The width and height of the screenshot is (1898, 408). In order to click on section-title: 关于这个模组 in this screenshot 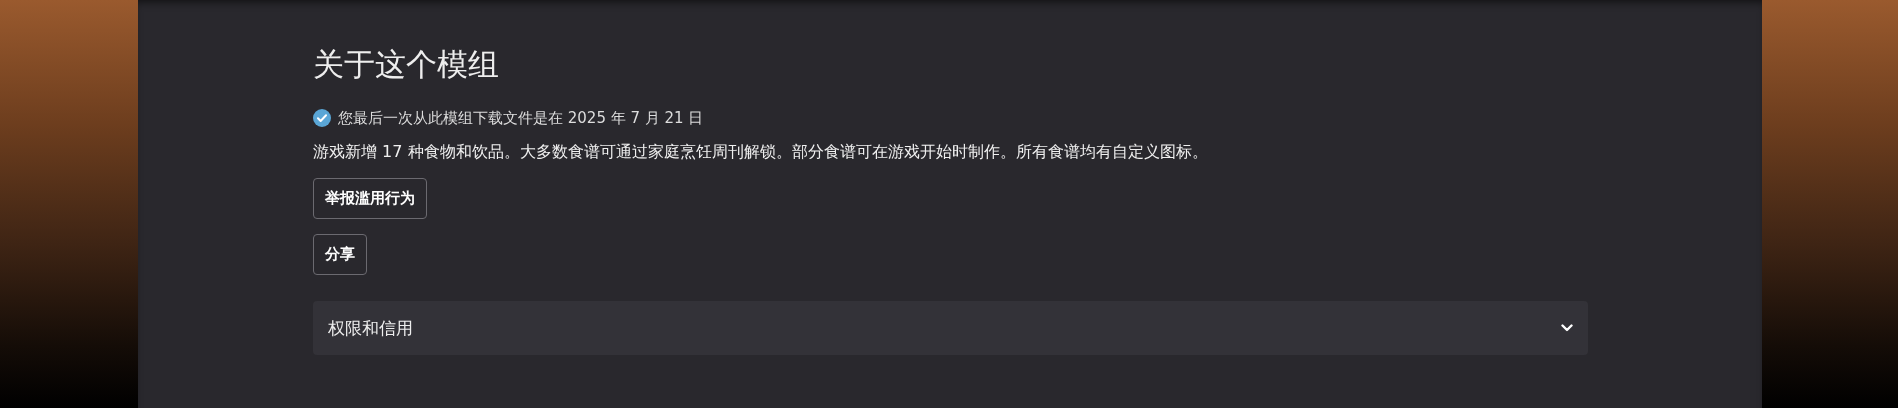, I will do `click(406, 64)`.